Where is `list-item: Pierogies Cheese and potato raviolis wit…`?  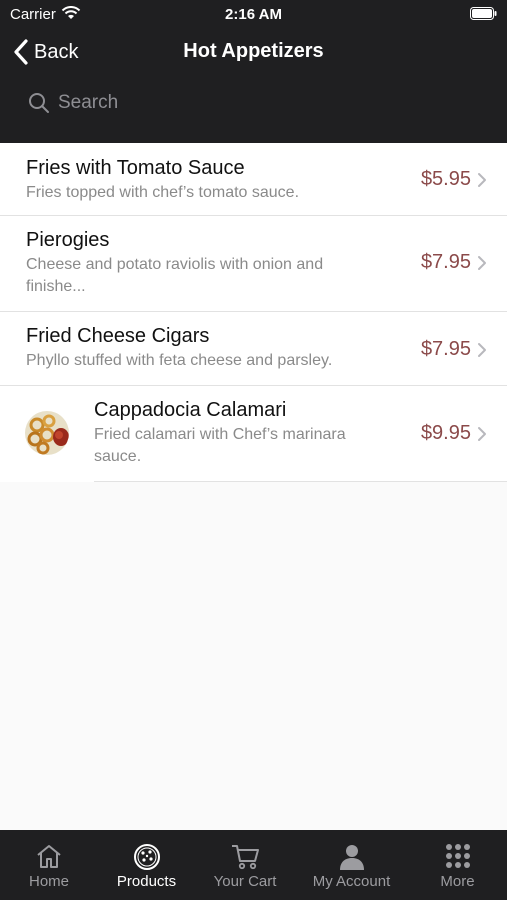 list-item: Pierogies Cheese and potato raviolis wit… is located at coordinates (253, 264).